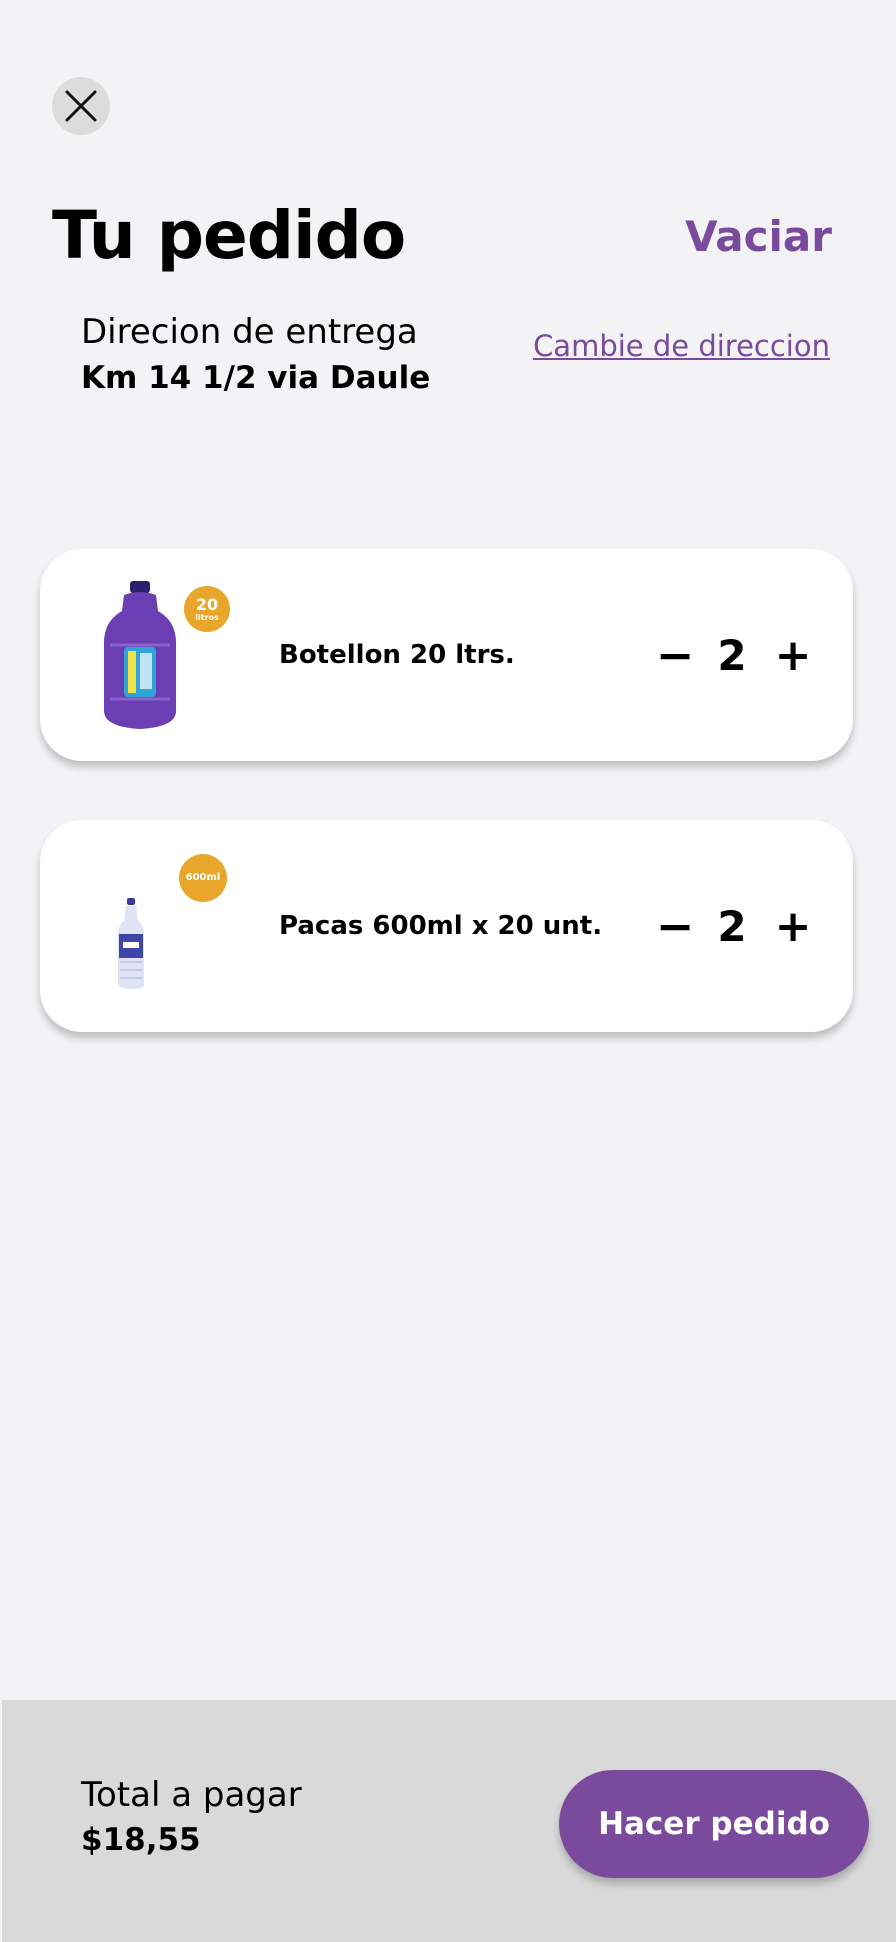 The height and width of the screenshot is (1942, 896). I want to click on delivery-address-value: Km 14 1/2 via Daule, so click(256, 378).